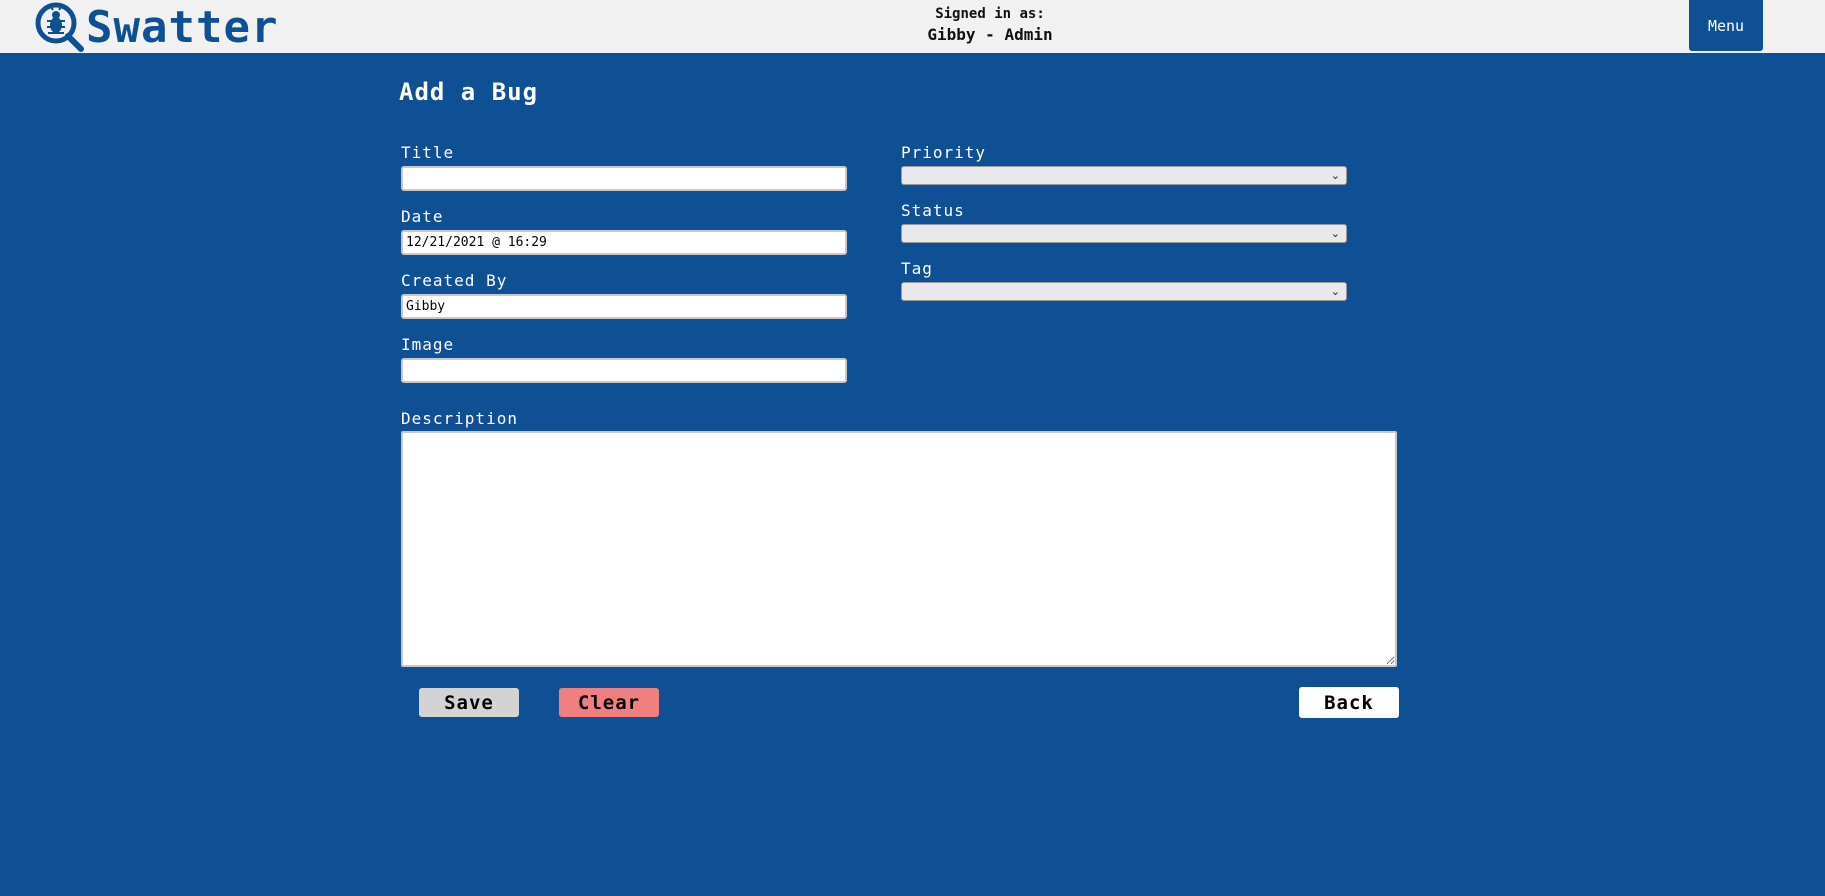  What do you see at coordinates (609, 702) in the screenshot?
I see `clear-button: Clear` at bounding box center [609, 702].